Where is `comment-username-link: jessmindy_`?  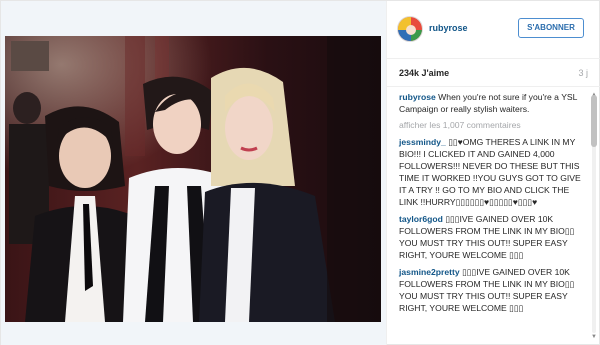
comment-username-link: jessmindy_ is located at coordinates (422, 142).